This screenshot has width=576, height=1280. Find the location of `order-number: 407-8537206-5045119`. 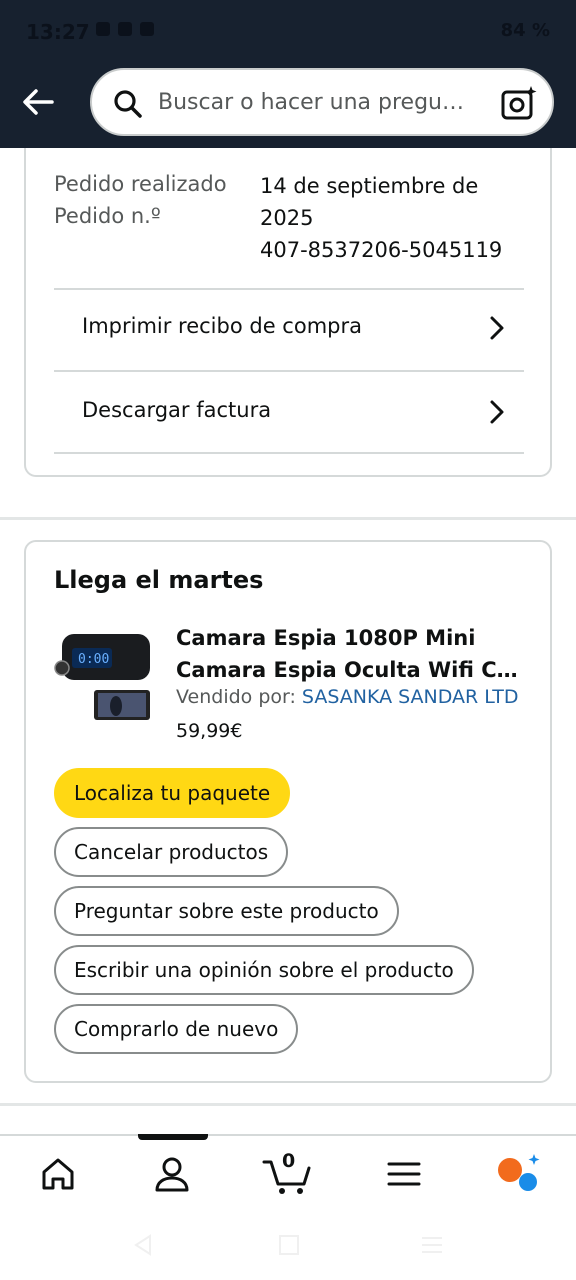

order-number: 407-8537206-5045119 is located at coordinates (381, 250).